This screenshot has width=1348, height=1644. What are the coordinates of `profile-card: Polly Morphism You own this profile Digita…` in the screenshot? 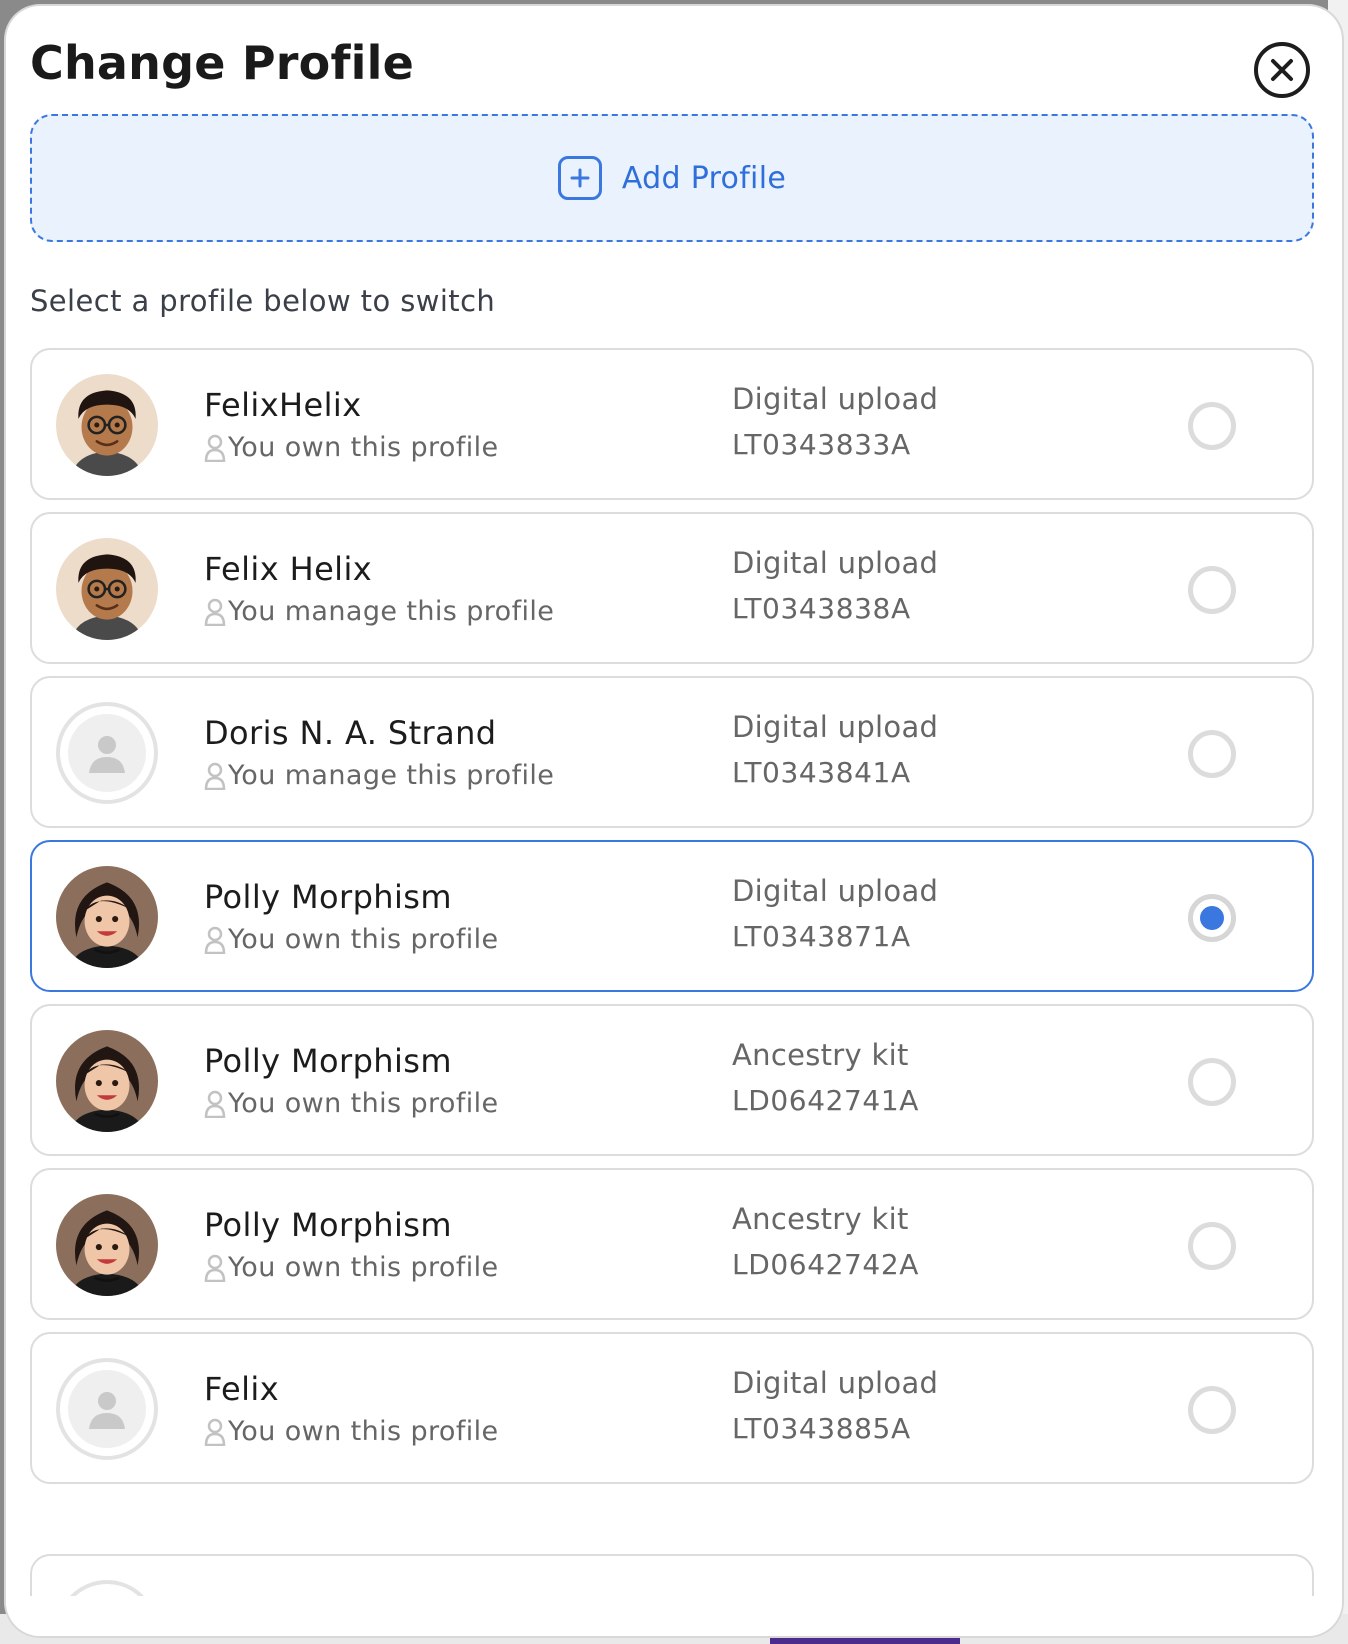 It's located at (672, 916).